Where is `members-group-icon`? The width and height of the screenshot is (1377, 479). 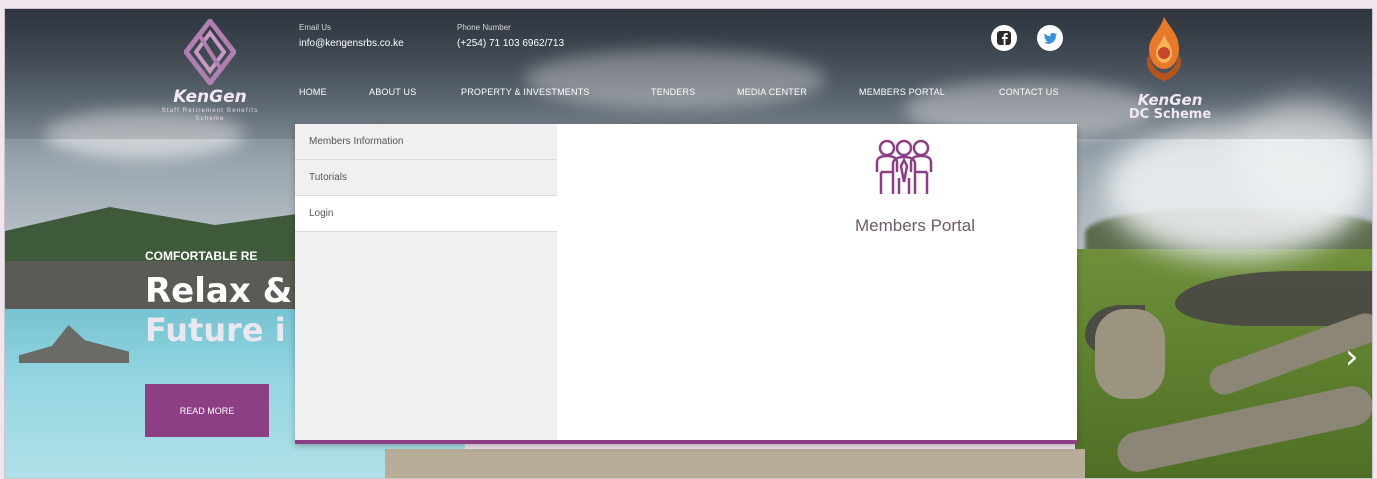 members-group-icon is located at coordinates (904, 166).